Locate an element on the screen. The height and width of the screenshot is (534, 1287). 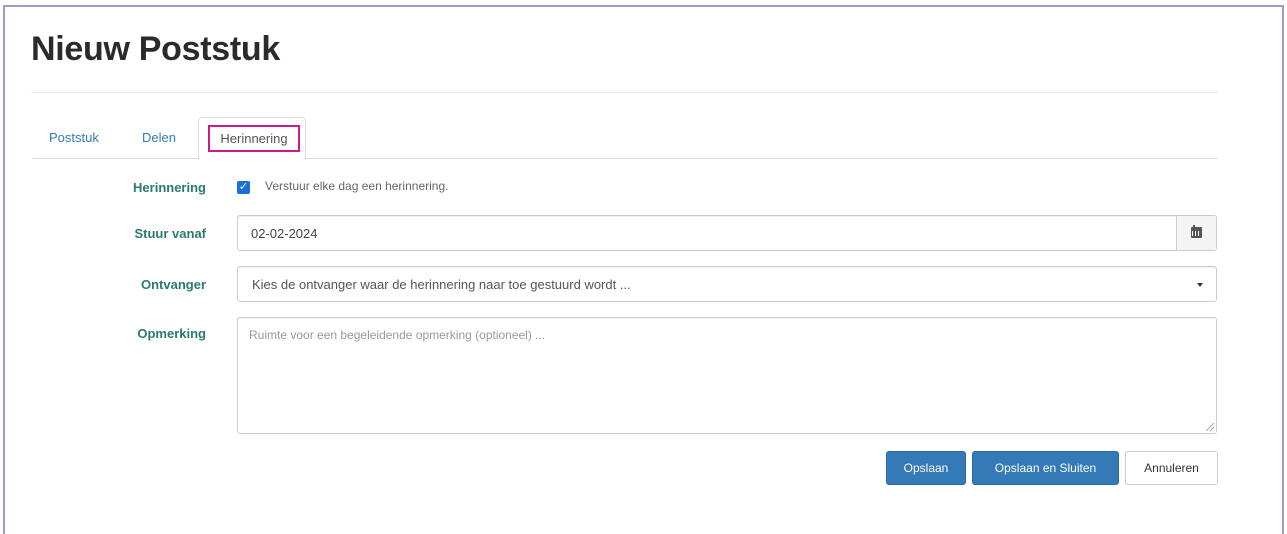
date-picker-button is located at coordinates (1196, 233).